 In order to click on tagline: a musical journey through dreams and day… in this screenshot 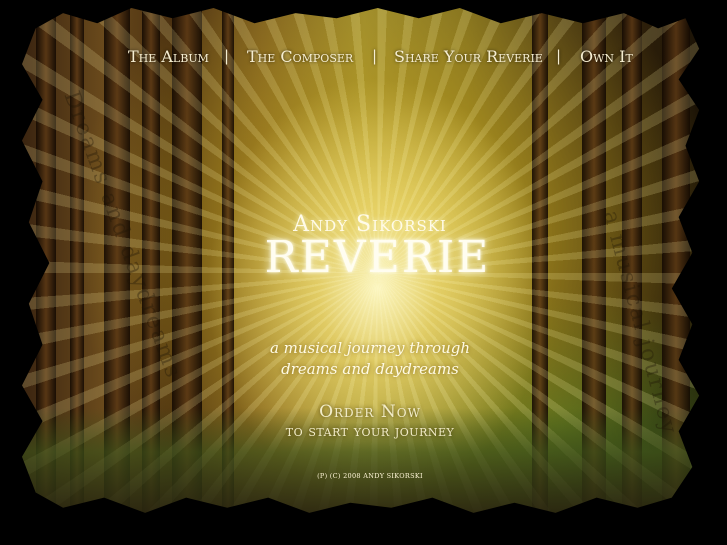, I will do `click(363, 359)`.